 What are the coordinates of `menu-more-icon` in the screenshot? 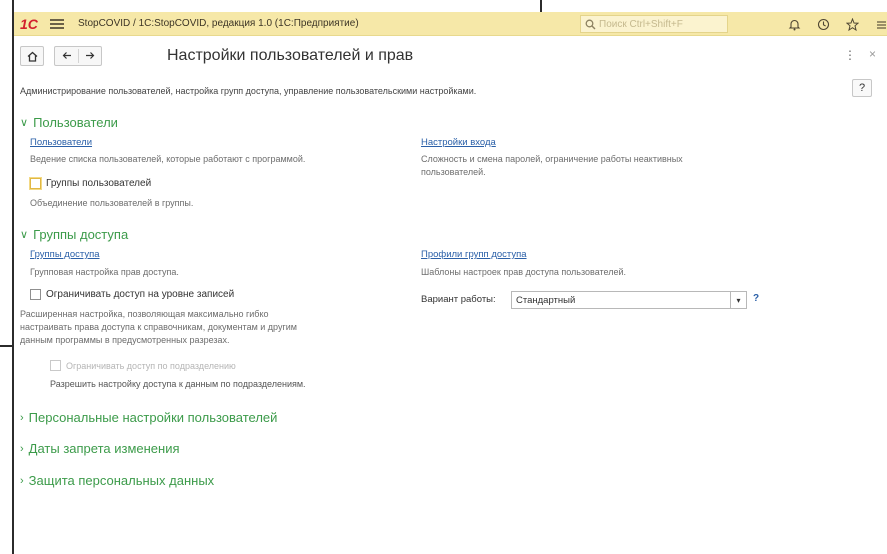 It's located at (880, 24).